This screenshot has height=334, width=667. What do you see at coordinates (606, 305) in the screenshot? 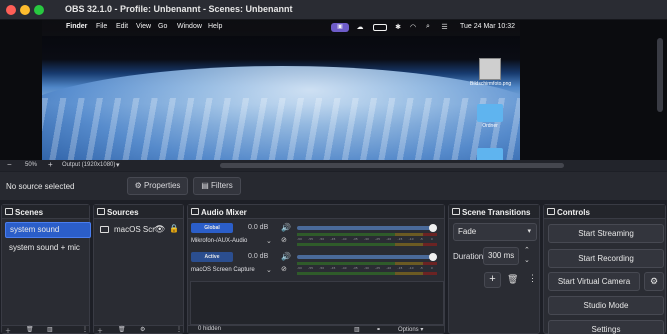
I see `studio-mode-button: Studio Mode` at bounding box center [606, 305].